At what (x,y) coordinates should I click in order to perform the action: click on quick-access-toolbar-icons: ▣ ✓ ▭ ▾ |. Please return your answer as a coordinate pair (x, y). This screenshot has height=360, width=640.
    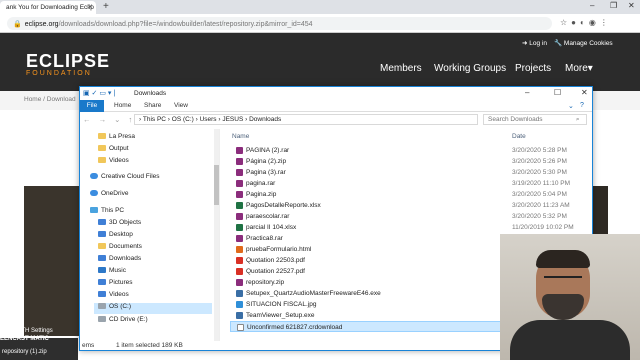
    Looking at the image, I should click on (99, 93).